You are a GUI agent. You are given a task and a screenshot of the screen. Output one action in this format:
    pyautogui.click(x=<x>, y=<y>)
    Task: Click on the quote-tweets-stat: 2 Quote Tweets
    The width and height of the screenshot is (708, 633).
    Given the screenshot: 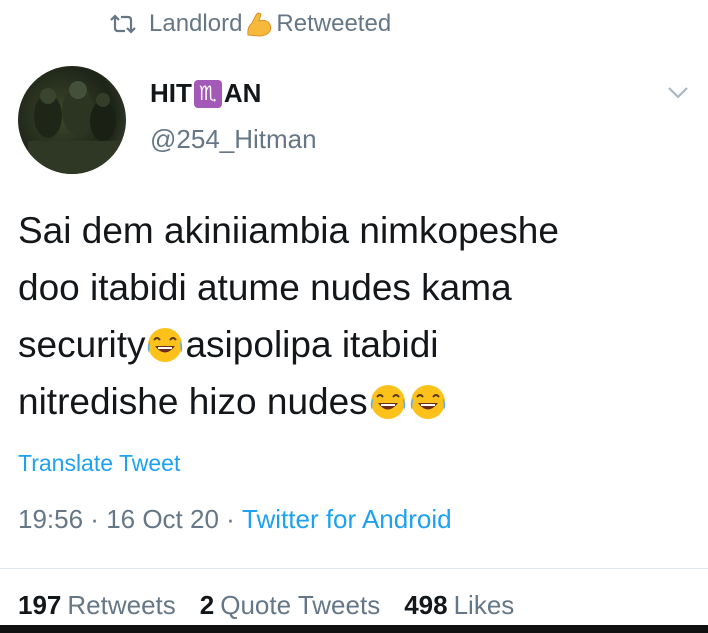 What is the action you would take?
    pyautogui.click(x=290, y=605)
    